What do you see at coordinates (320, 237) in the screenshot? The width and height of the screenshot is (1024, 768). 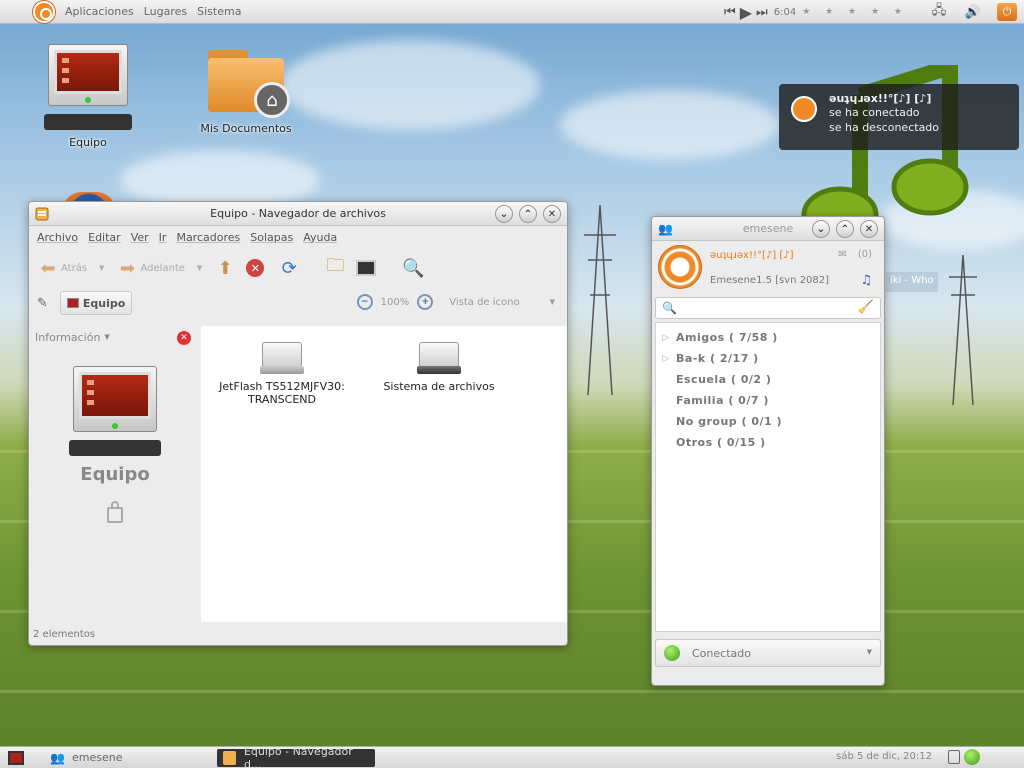 I see `menu-ayuda: Ayuda` at bounding box center [320, 237].